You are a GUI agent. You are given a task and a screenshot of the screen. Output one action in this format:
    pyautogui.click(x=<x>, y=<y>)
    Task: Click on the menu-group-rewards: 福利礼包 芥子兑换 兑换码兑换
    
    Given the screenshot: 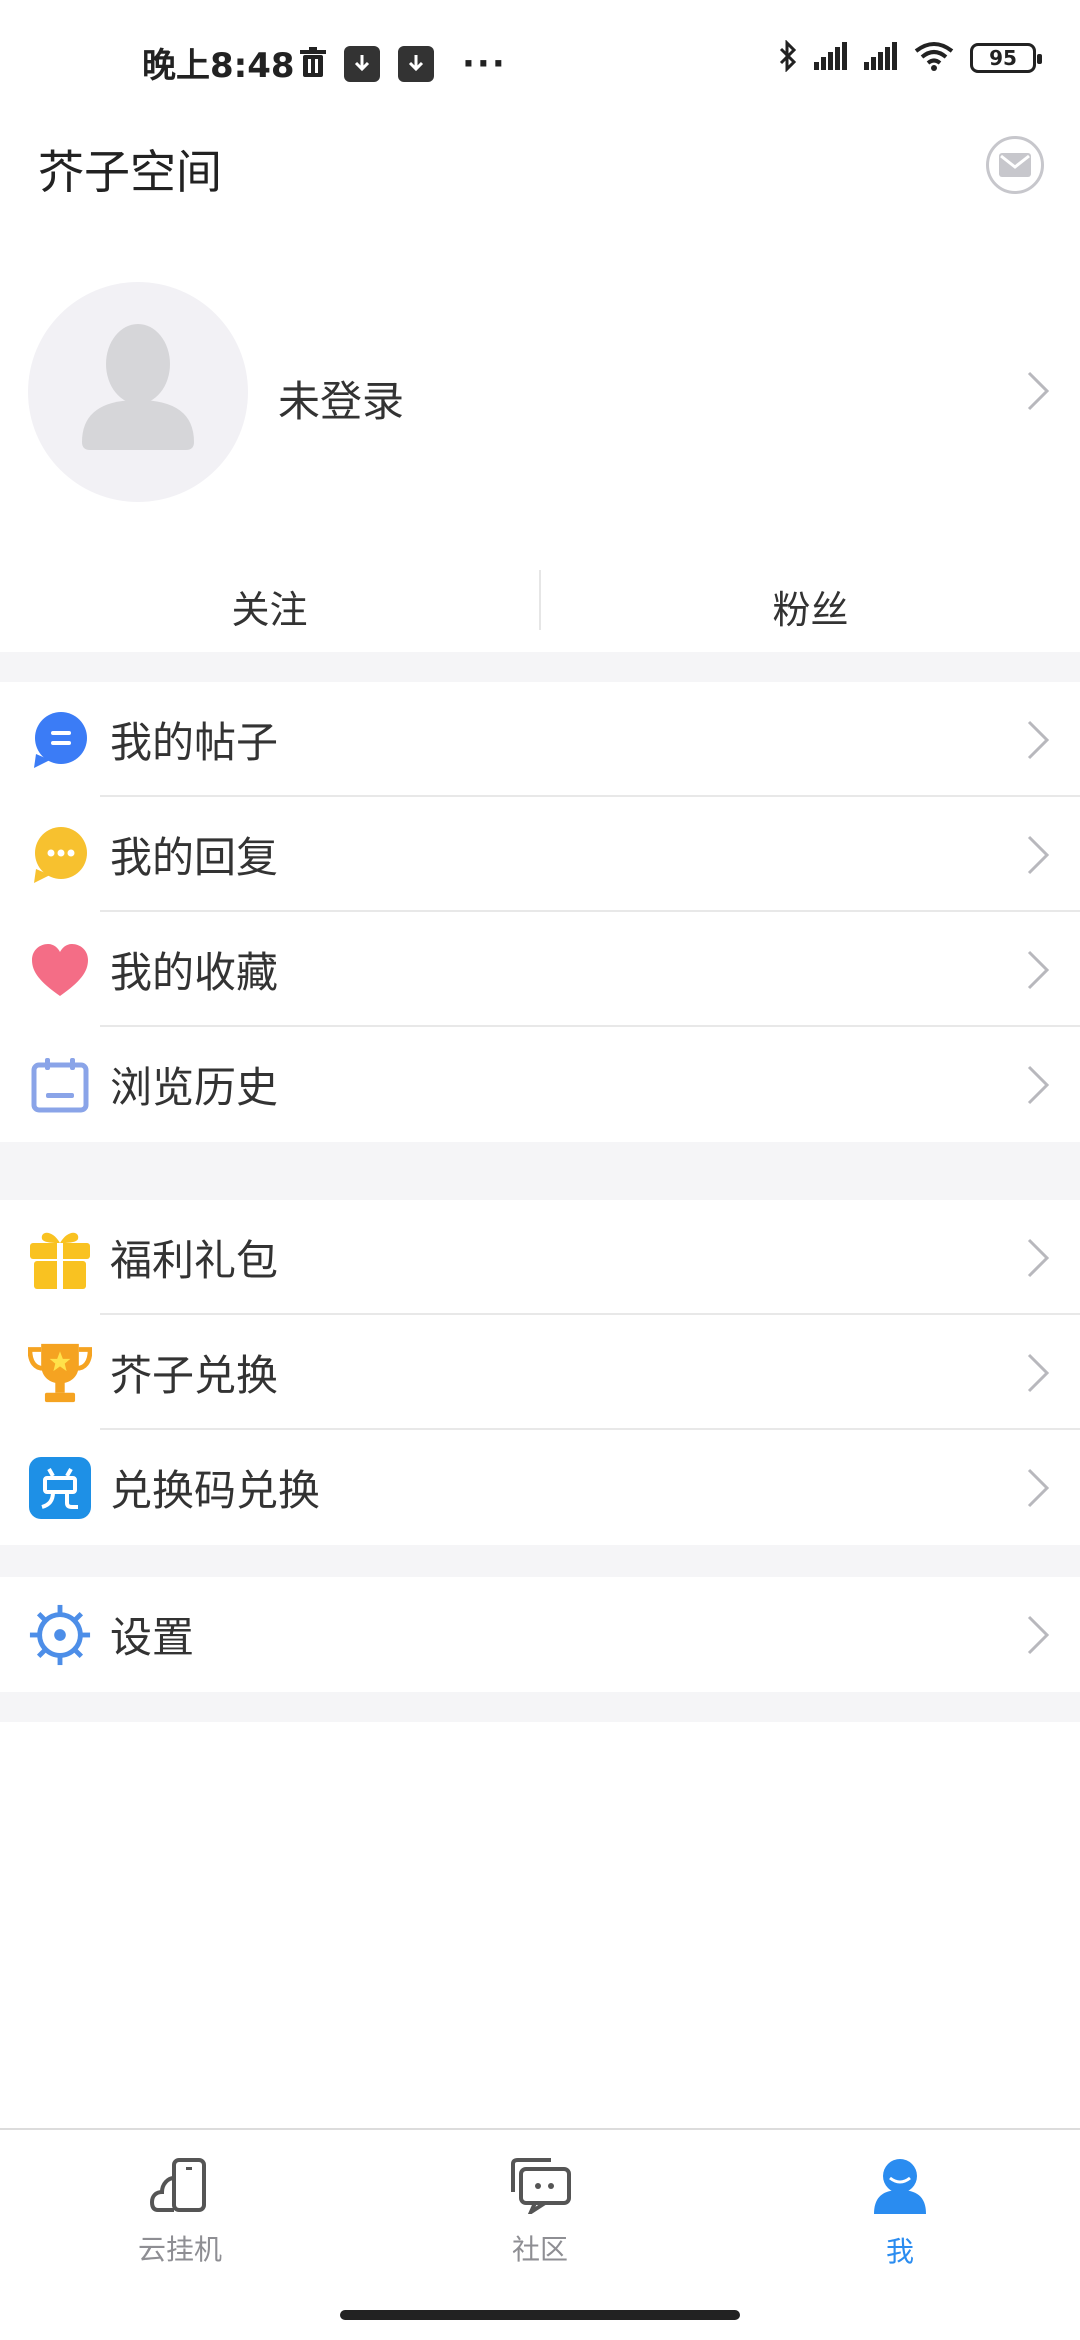 What is the action you would take?
    pyautogui.click(x=540, y=1372)
    